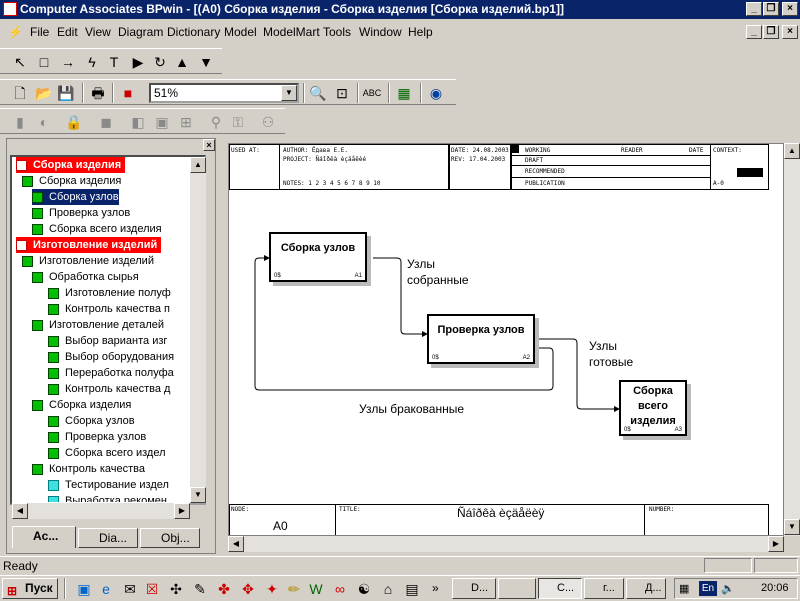 The width and height of the screenshot is (800, 601). I want to click on tree-vscrollbar: ▲ ▼, so click(198, 330).